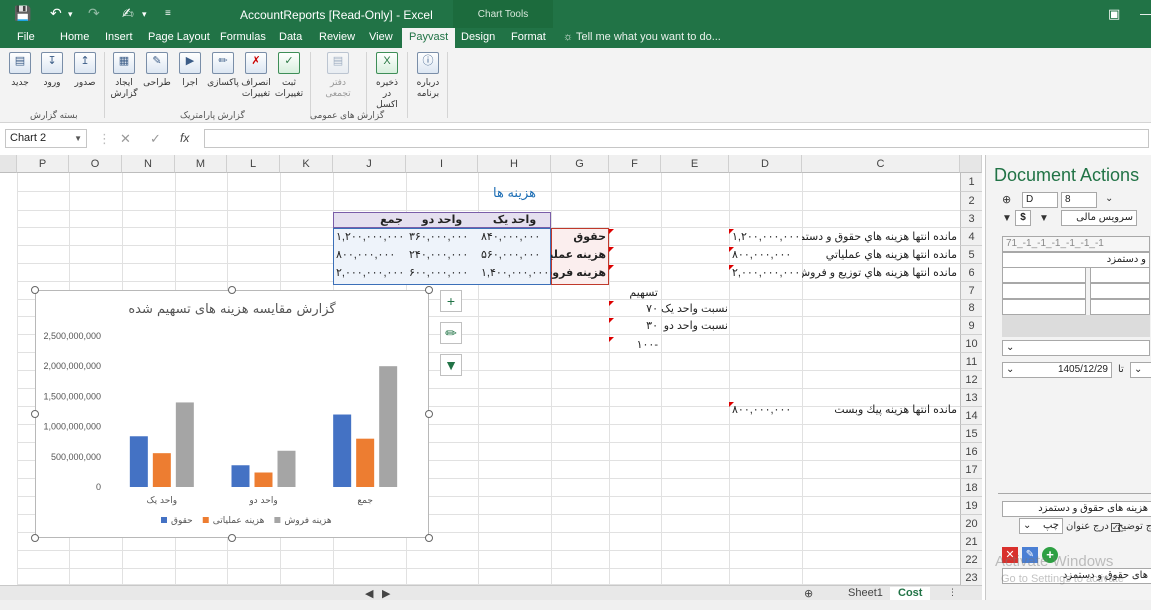 The width and height of the screenshot is (1151, 610). I want to click on header-cell: واحد دو, so click(442, 220).